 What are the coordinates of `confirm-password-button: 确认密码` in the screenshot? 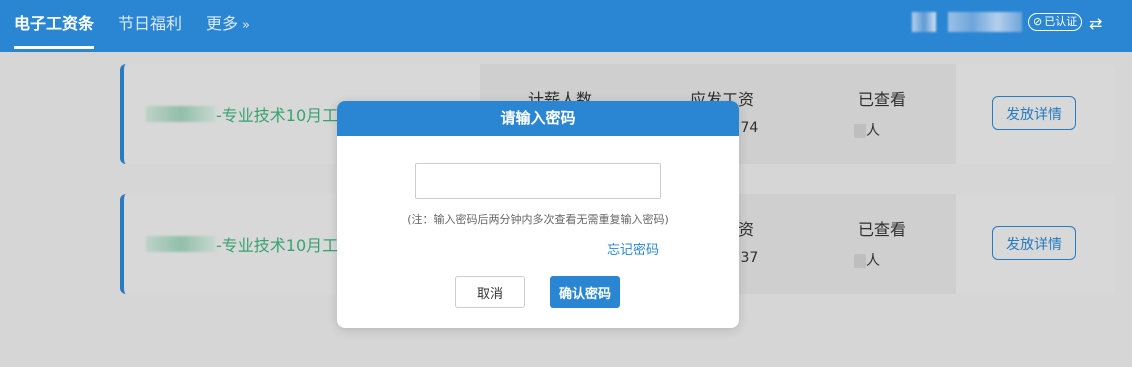 It's located at (585, 292).